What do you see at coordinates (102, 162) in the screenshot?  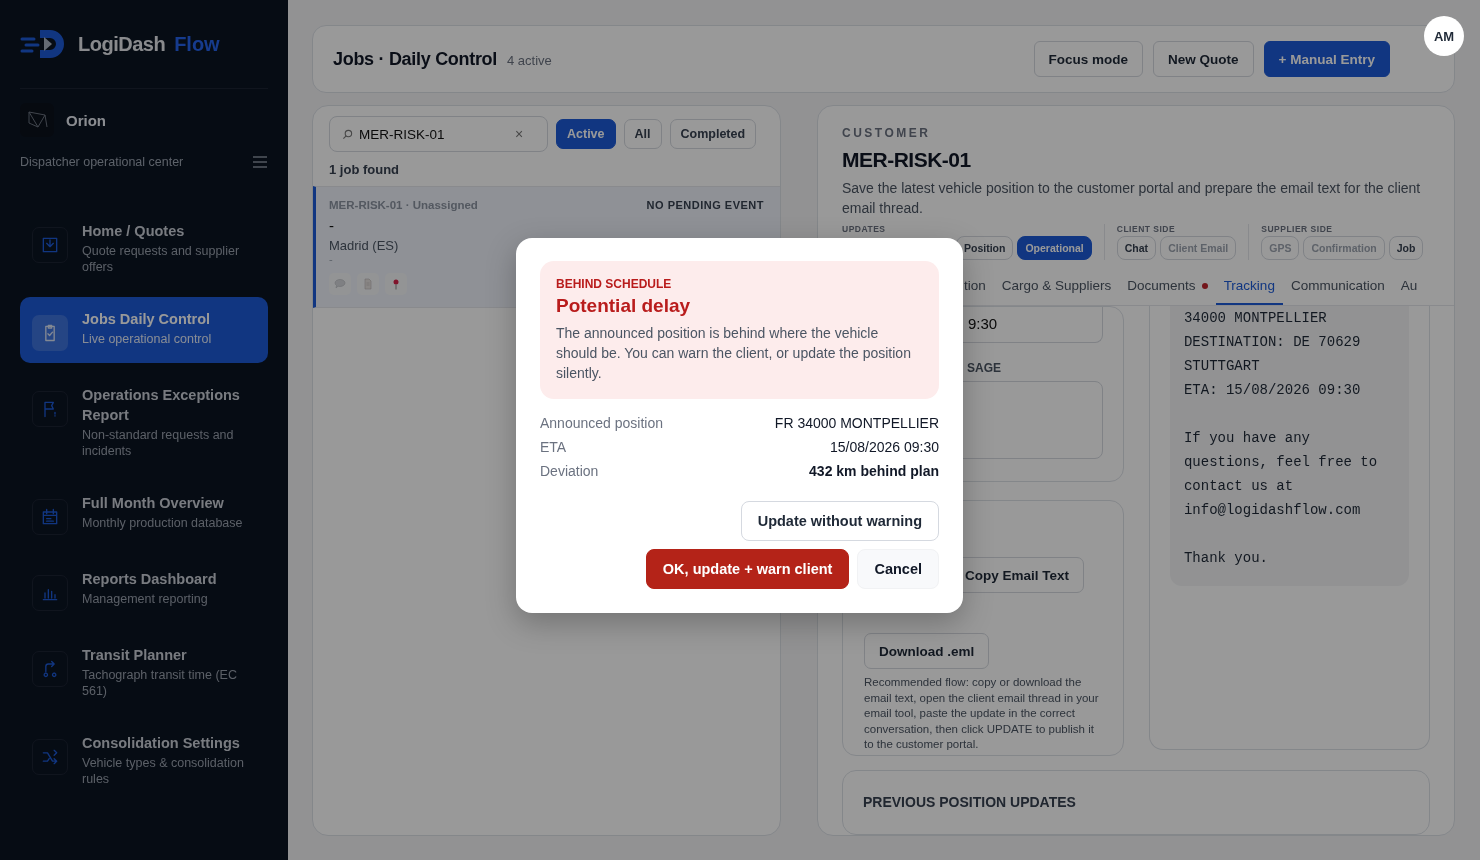 I see `workspace-subtitle: Dispatcher operational center` at bounding box center [102, 162].